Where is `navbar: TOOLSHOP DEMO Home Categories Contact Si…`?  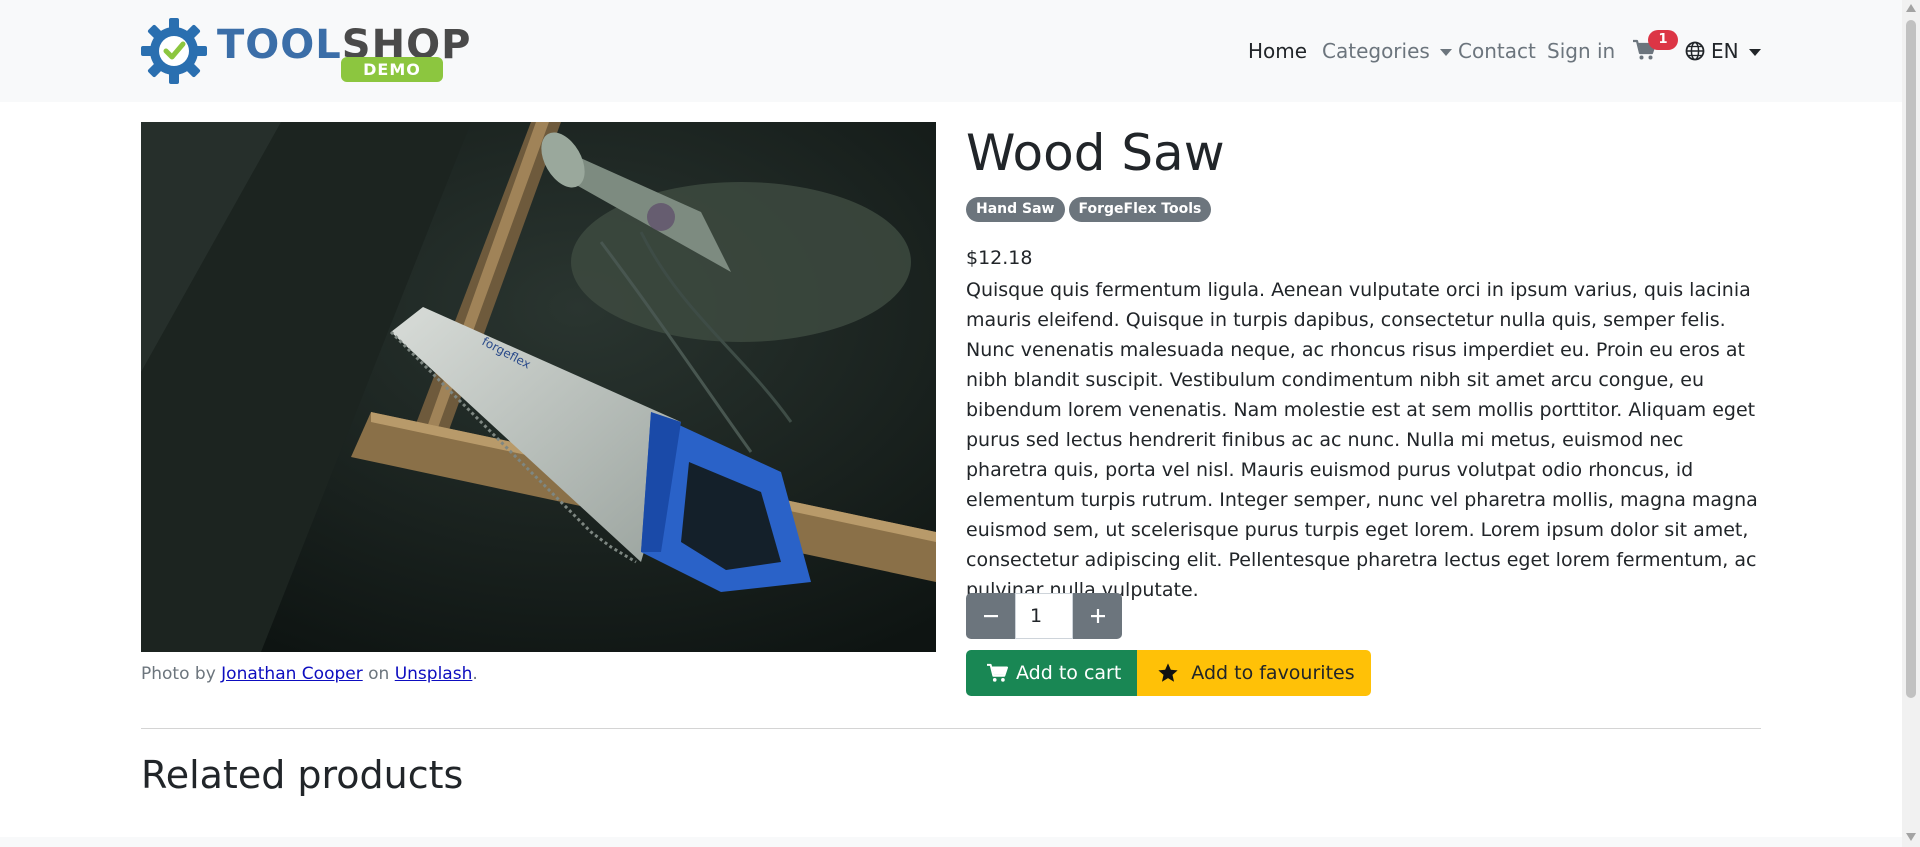 navbar: TOOLSHOP DEMO Home Categories Contact Si… is located at coordinates (951, 51).